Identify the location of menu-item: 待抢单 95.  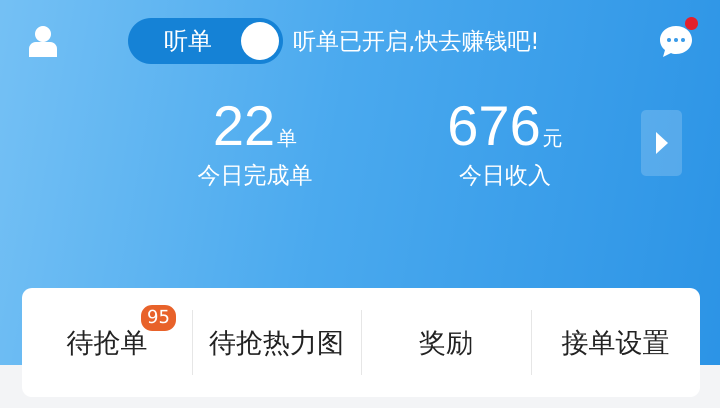
(107, 342).